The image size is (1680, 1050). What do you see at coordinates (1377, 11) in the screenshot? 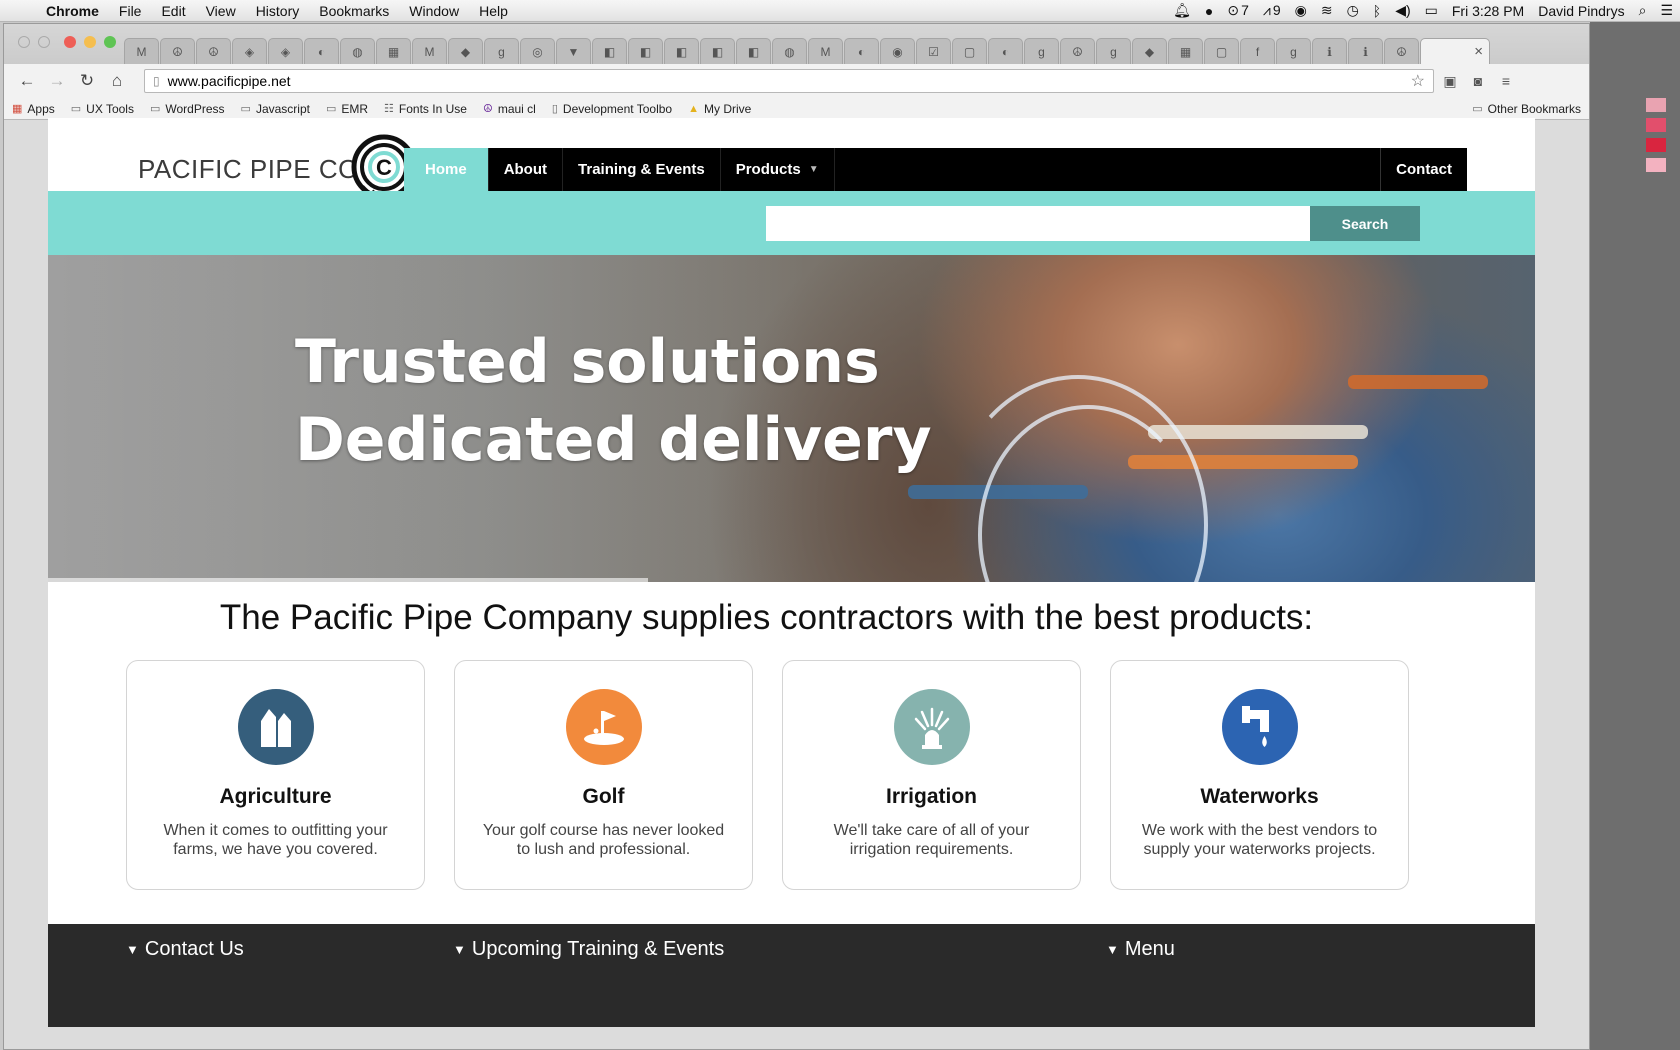
I see `bluetooth-icon: ᛒ` at bounding box center [1377, 11].